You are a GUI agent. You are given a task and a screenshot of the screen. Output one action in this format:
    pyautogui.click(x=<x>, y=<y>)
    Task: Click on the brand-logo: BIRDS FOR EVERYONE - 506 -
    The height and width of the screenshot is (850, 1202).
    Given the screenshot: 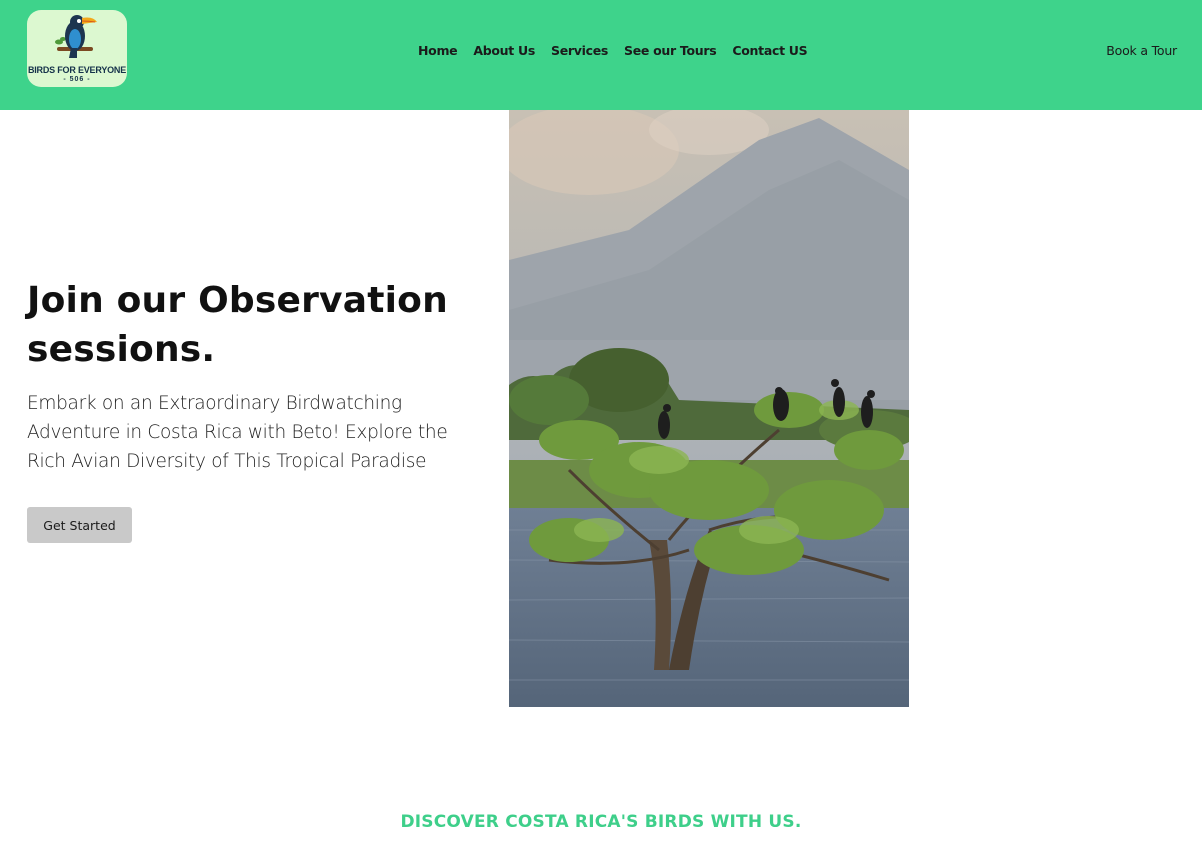 What is the action you would take?
    pyautogui.click(x=77, y=48)
    